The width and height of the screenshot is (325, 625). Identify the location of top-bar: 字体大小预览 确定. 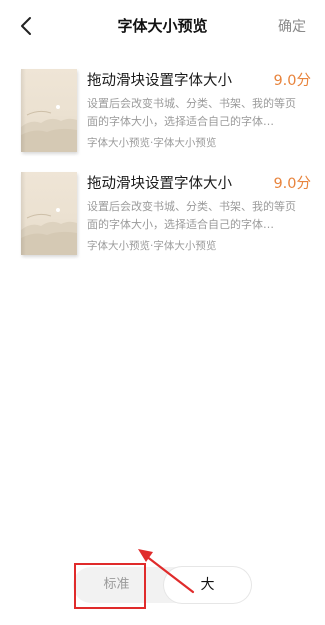
(162, 26).